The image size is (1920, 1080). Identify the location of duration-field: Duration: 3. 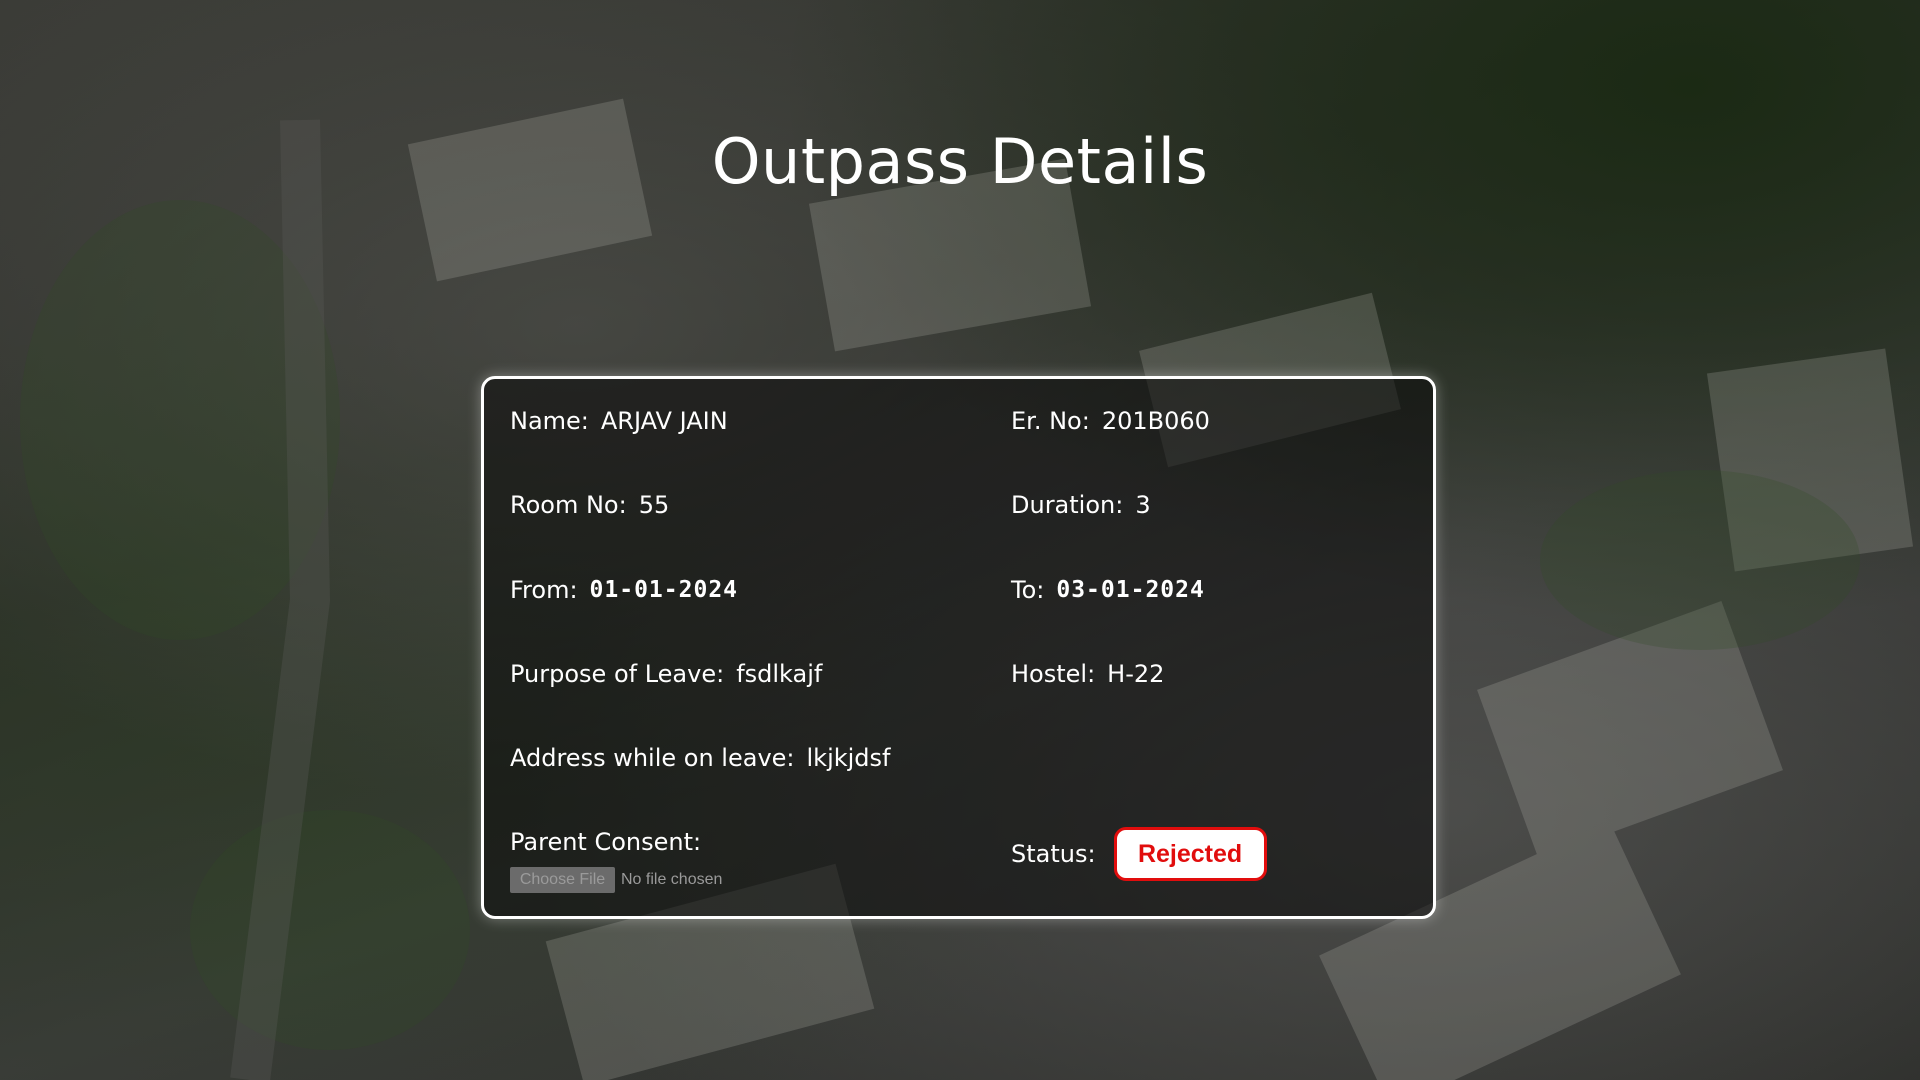
(1081, 505).